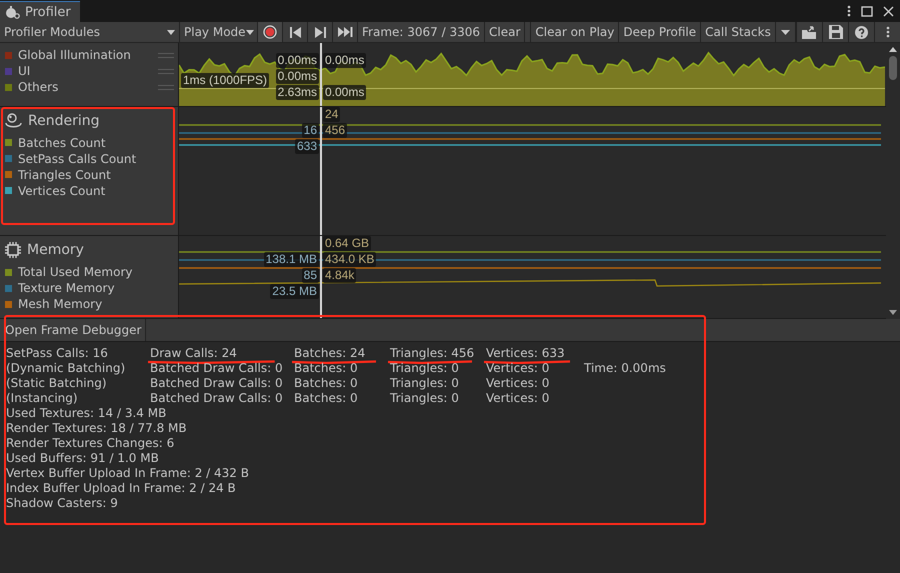 The image size is (900, 573). I want to click on graph-value-label: 456, so click(335, 130).